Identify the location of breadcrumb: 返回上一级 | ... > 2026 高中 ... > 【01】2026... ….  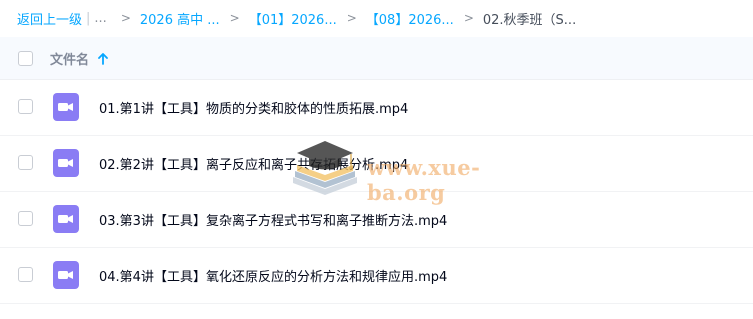
(376, 18).